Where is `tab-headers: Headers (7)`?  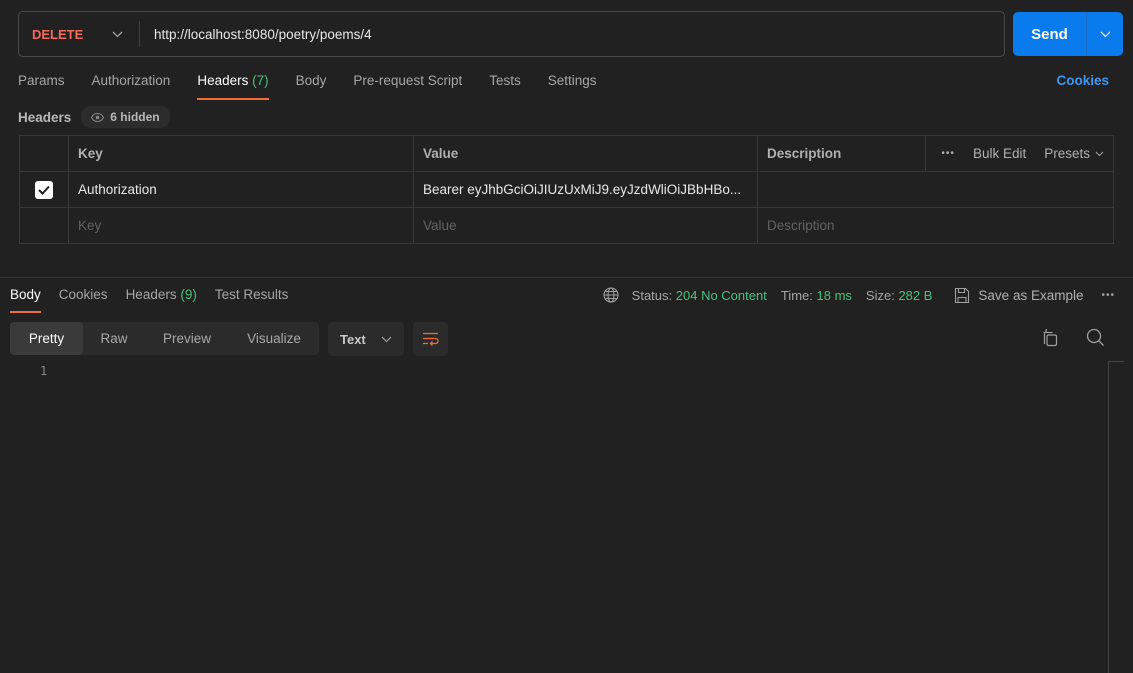 tab-headers: Headers (7) is located at coordinates (233, 86).